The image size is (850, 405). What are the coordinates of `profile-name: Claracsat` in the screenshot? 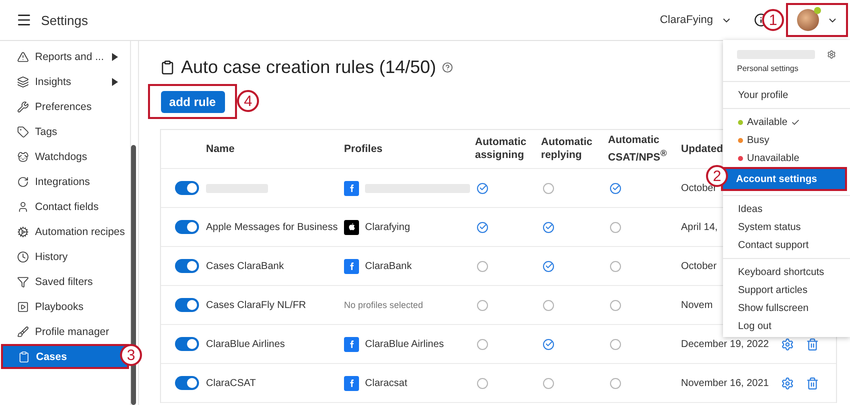 It's located at (386, 383).